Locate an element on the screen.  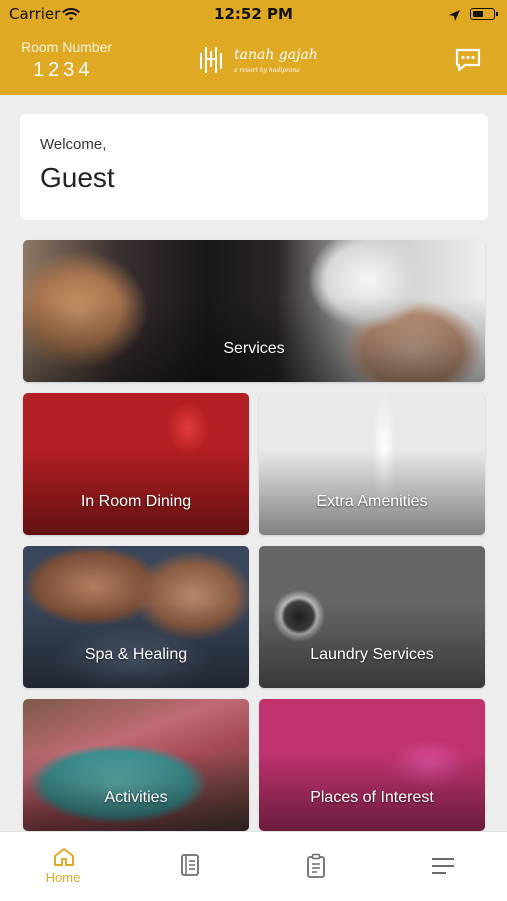
hamburger-menu-icon is located at coordinates (443, 866).